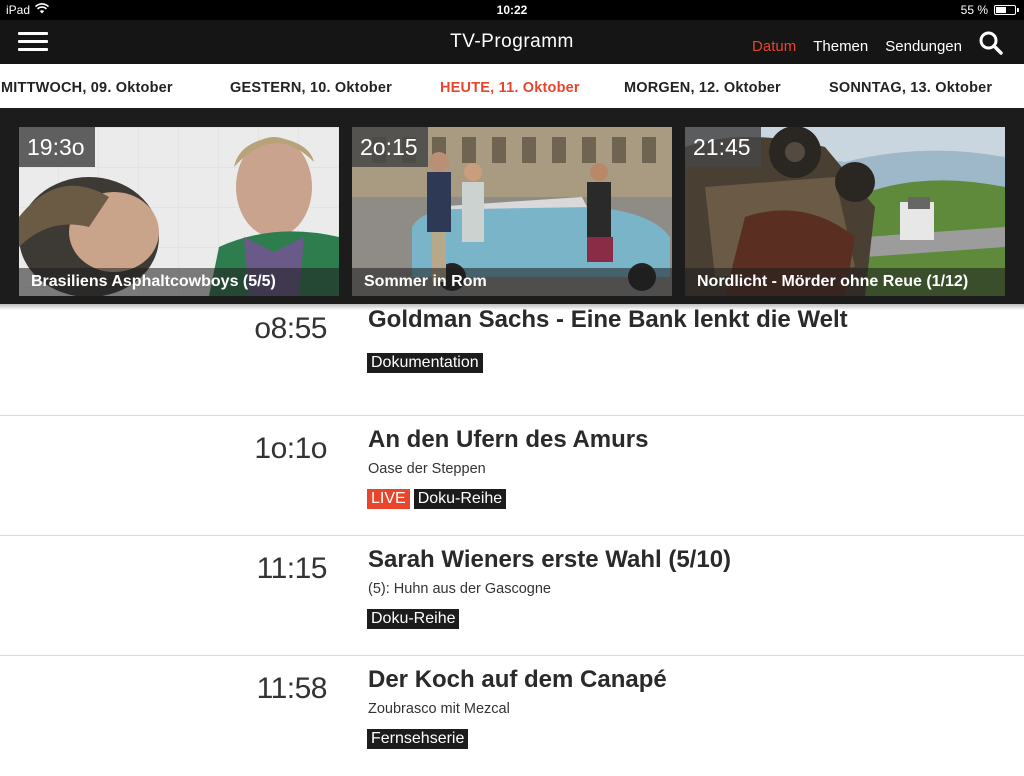 Image resolution: width=1024 pixels, height=776 pixels. What do you see at coordinates (418, 739) in the screenshot?
I see `genre-tag: Fernsehserie` at bounding box center [418, 739].